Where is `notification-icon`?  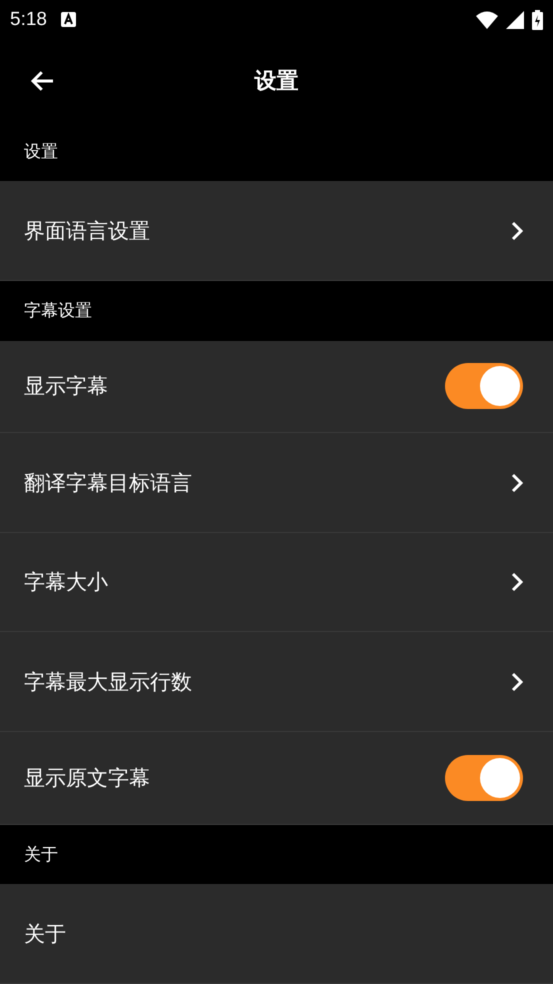 notification-icon is located at coordinates (68, 20).